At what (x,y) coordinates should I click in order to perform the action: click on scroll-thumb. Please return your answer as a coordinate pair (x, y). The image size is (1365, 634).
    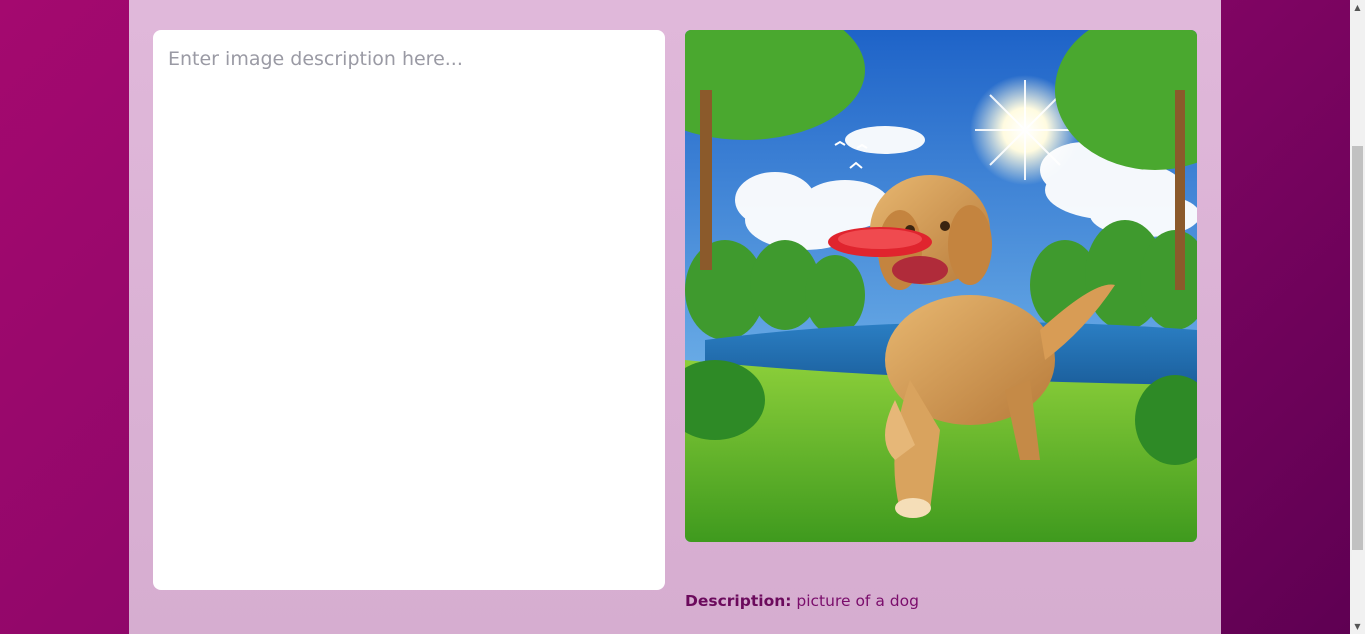
    Looking at the image, I should click on (1357, 348).